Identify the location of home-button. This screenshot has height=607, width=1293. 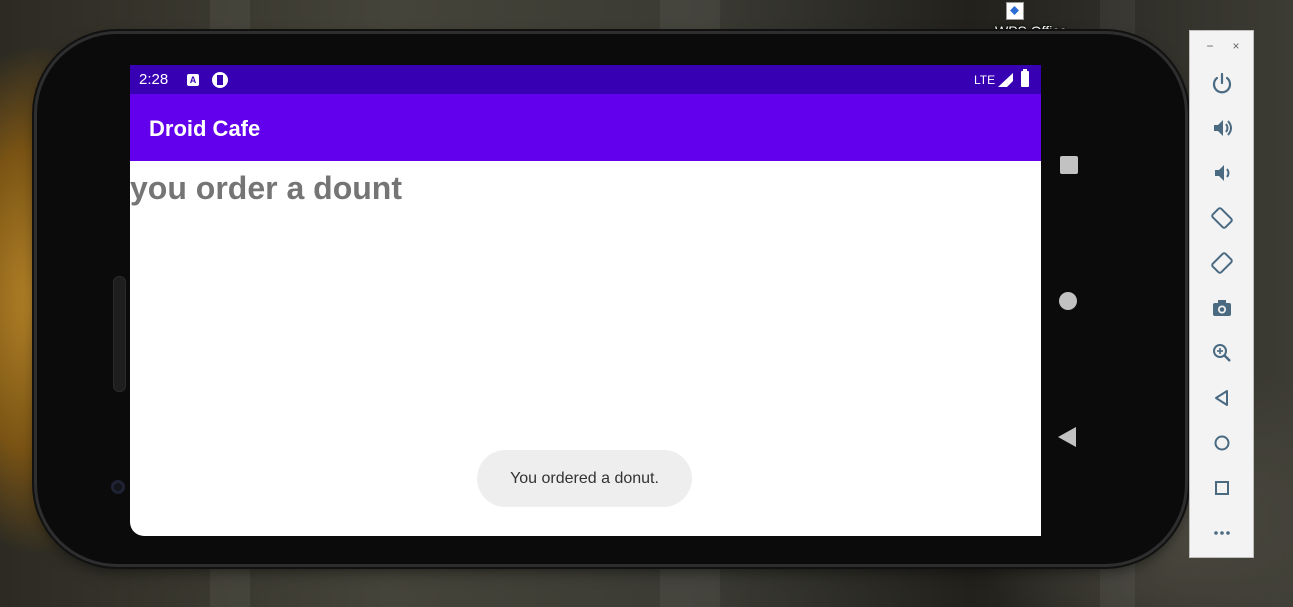
(1222, 443).